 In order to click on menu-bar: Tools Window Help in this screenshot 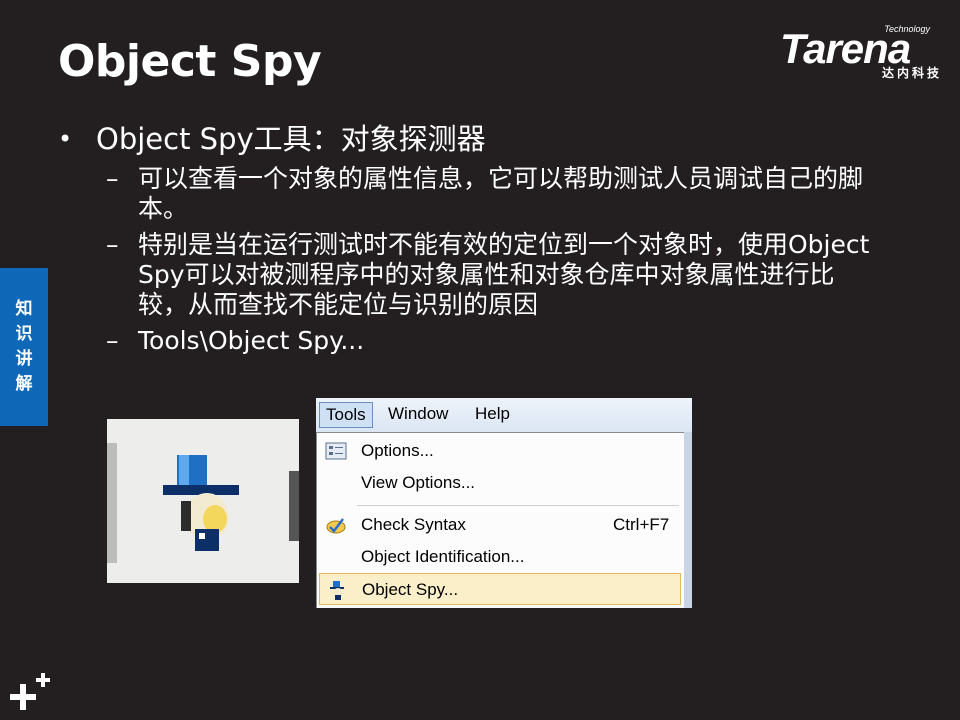, I will do `click(504, 415)`.